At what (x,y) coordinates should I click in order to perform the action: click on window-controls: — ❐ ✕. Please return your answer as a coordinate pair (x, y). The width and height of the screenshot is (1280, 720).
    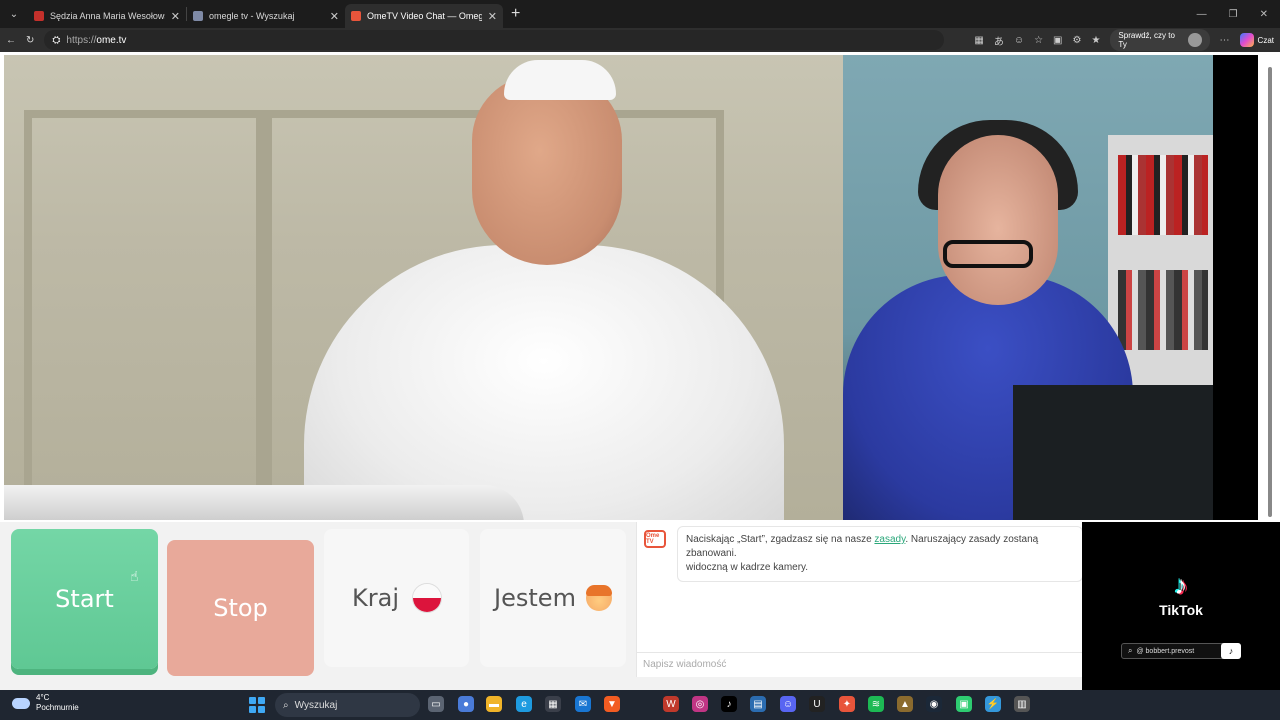
    Looking at the image, I should click on (1238, 14).